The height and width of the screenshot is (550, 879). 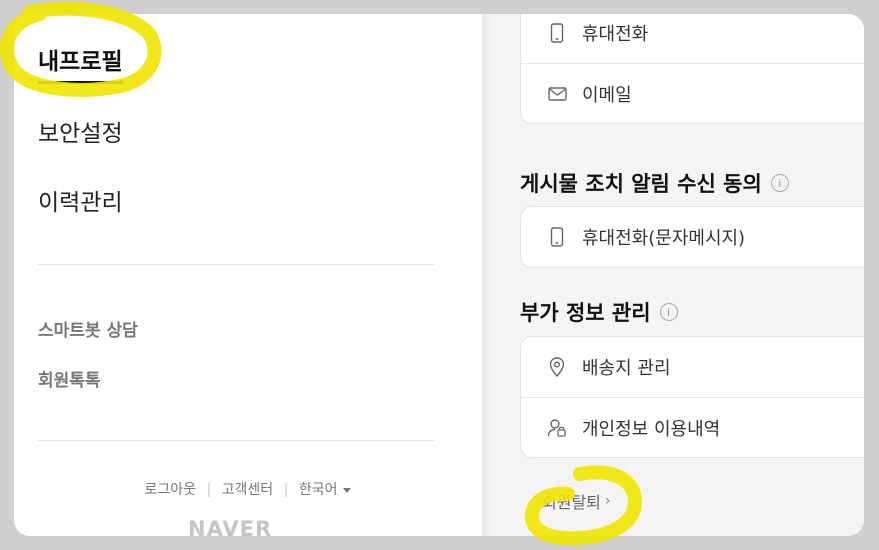 I want to click on withdraw-link: 회원탈퇴 ›, so click(x=576, y=501).